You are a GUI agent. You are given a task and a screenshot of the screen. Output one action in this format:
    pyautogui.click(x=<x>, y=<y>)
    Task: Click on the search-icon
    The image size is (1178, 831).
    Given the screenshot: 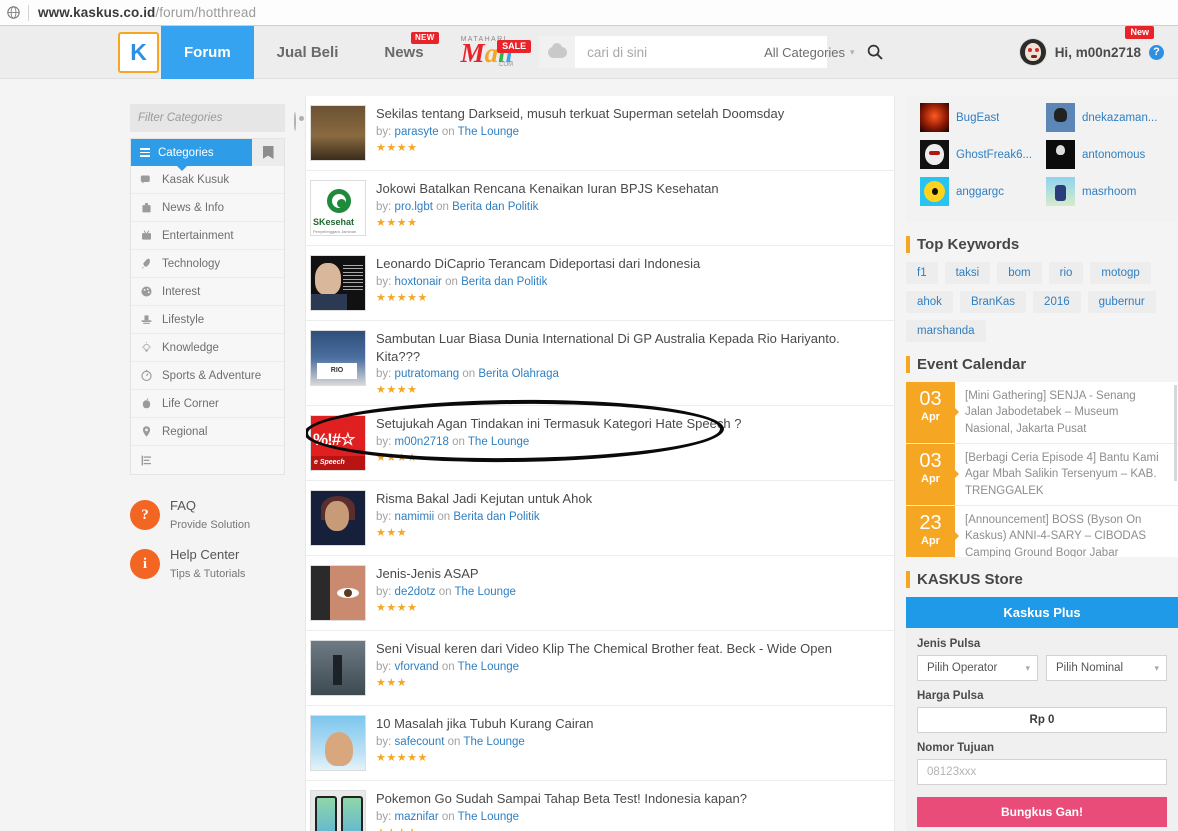 What is the action you would take?
    pyautogui.click(x=875, y=52)
    